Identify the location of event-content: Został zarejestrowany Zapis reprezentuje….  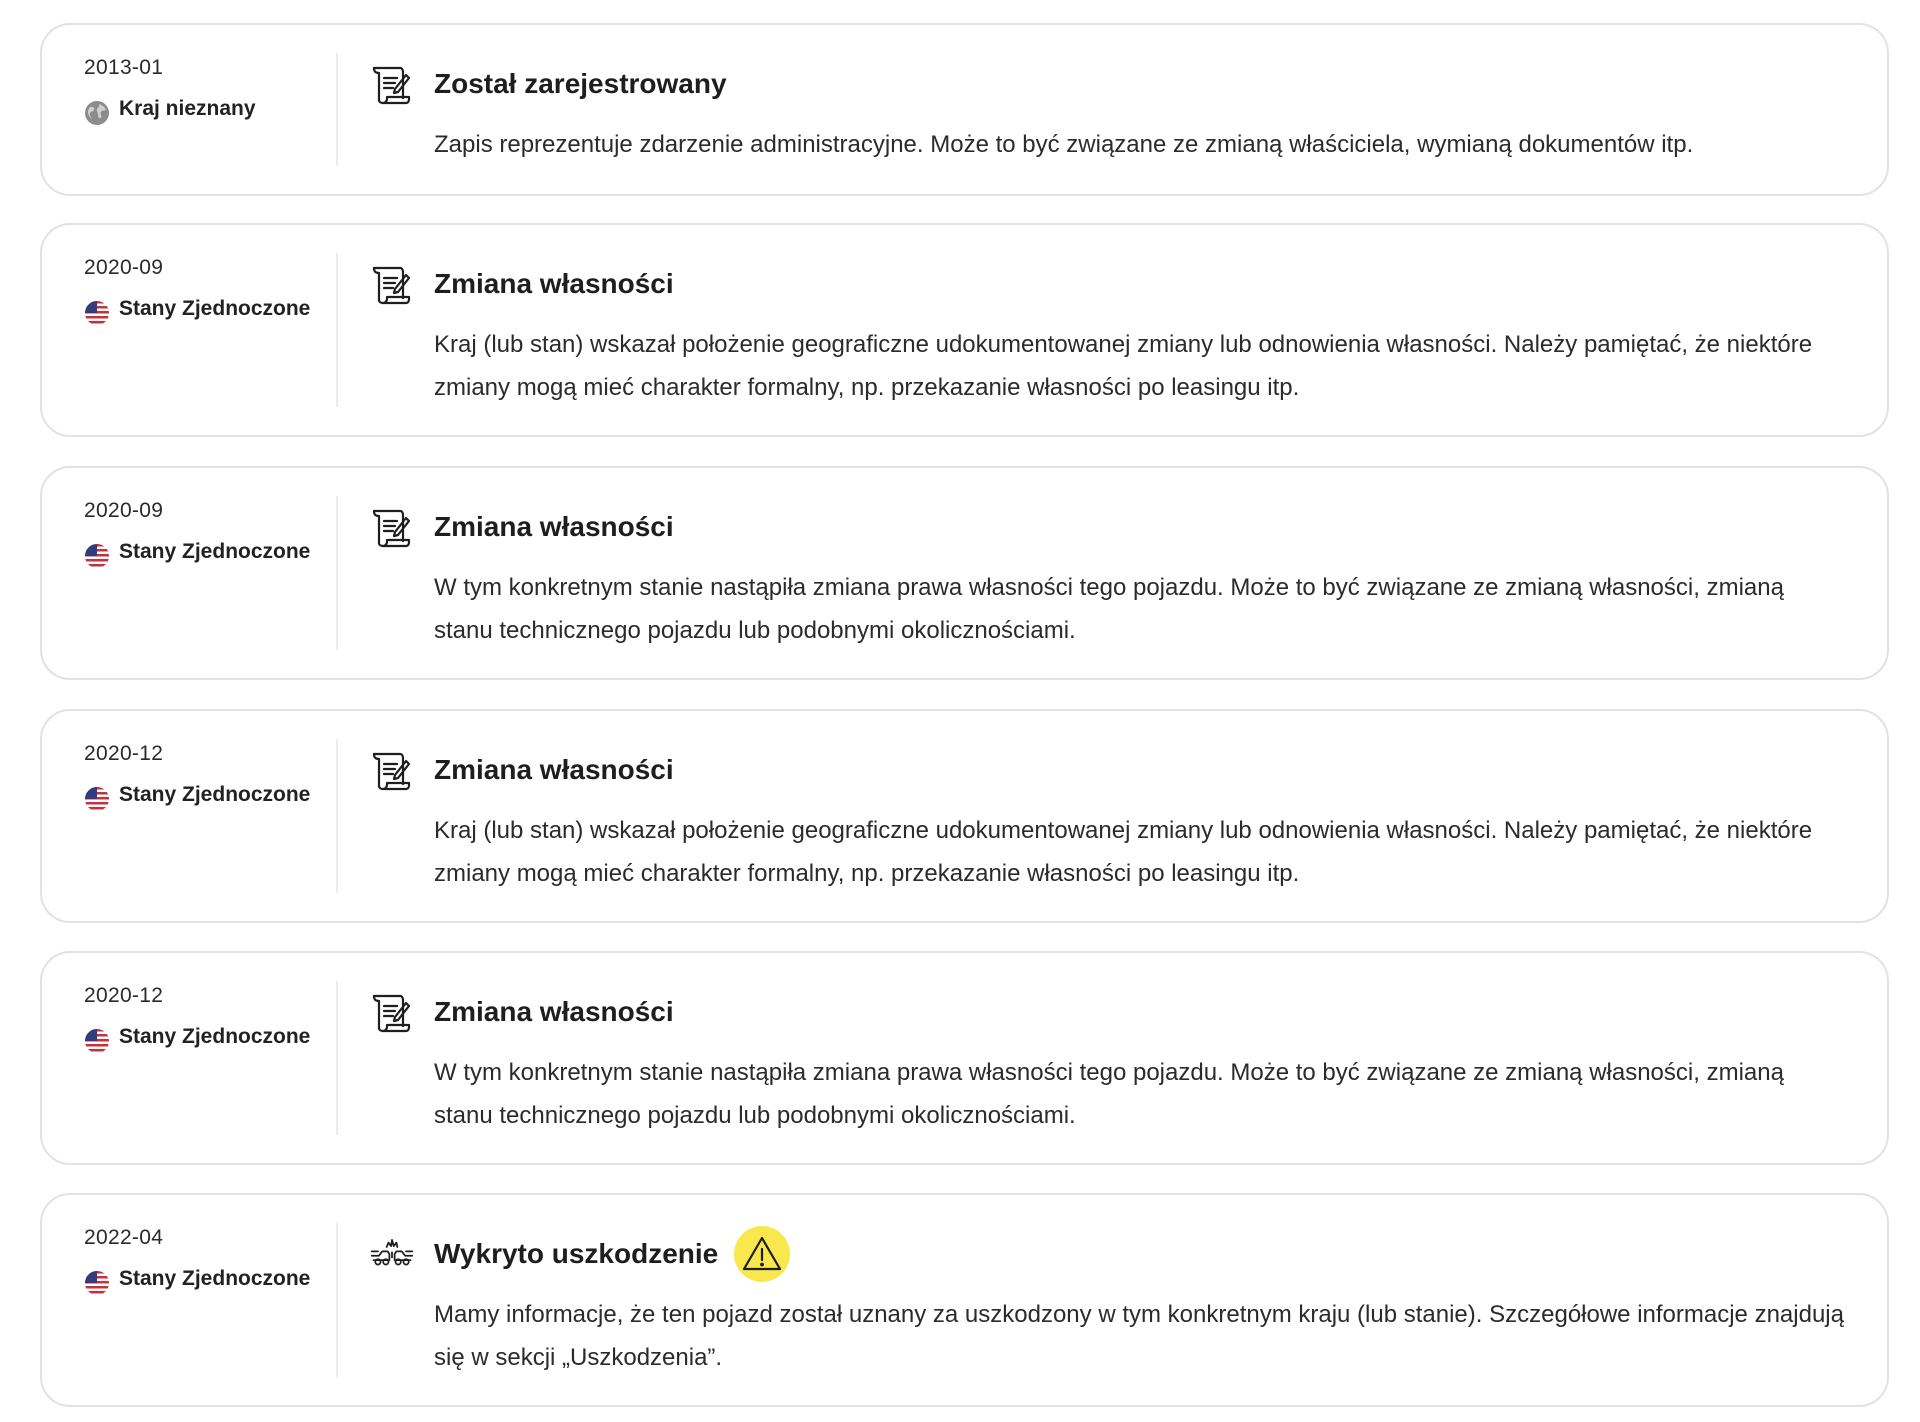
(1108, 112).